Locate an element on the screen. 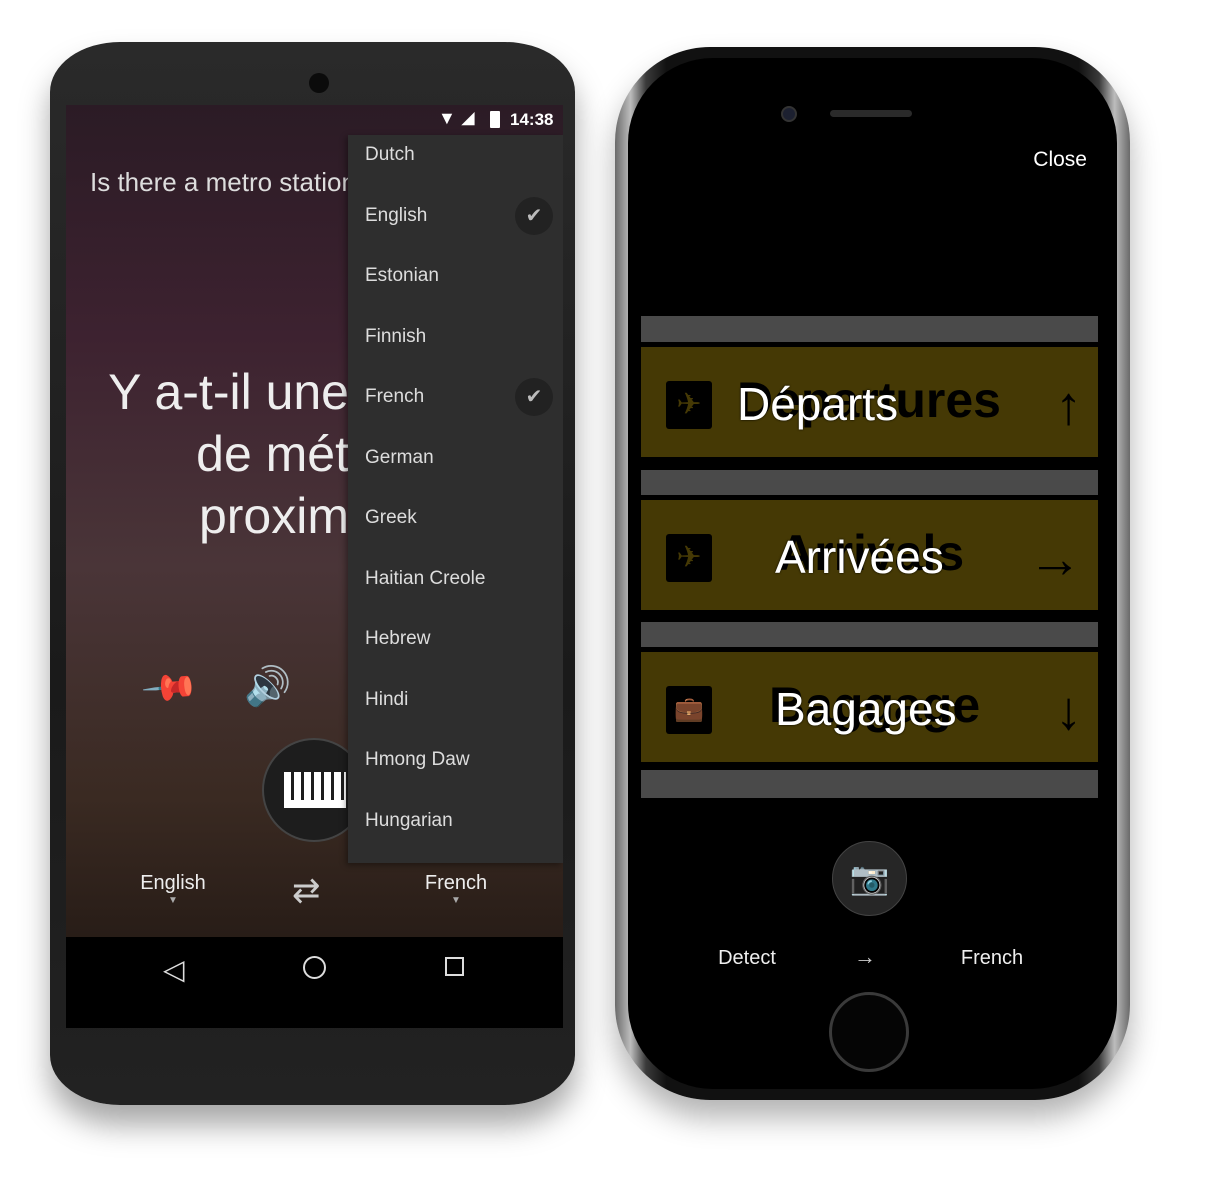 The height and width of the screenshot is (1191, 1231). menu-item-greek: Greek is located at coordinates (455, 528).